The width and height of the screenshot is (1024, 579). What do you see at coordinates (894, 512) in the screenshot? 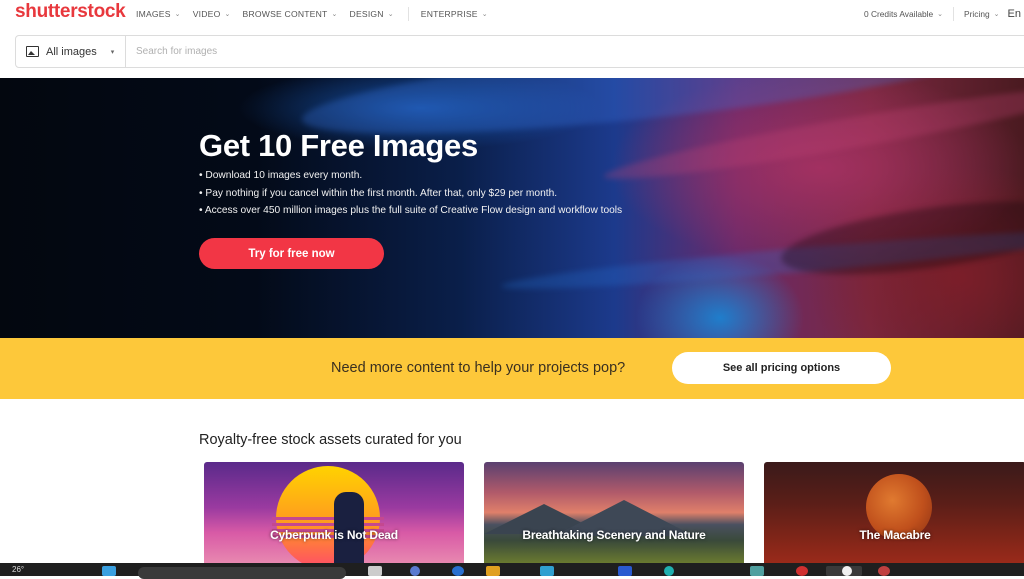
I see `collection-card-macabre: The Macabre` at bounding box center [894, 512].